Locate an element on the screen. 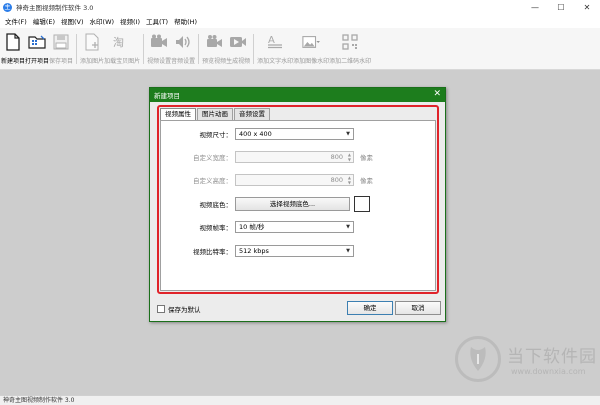 Image resolution: width=600 pixels, height=405 pixels. add-qrcode-watermark-button: 添加二维码水印 is located at coordinates (350, 49).